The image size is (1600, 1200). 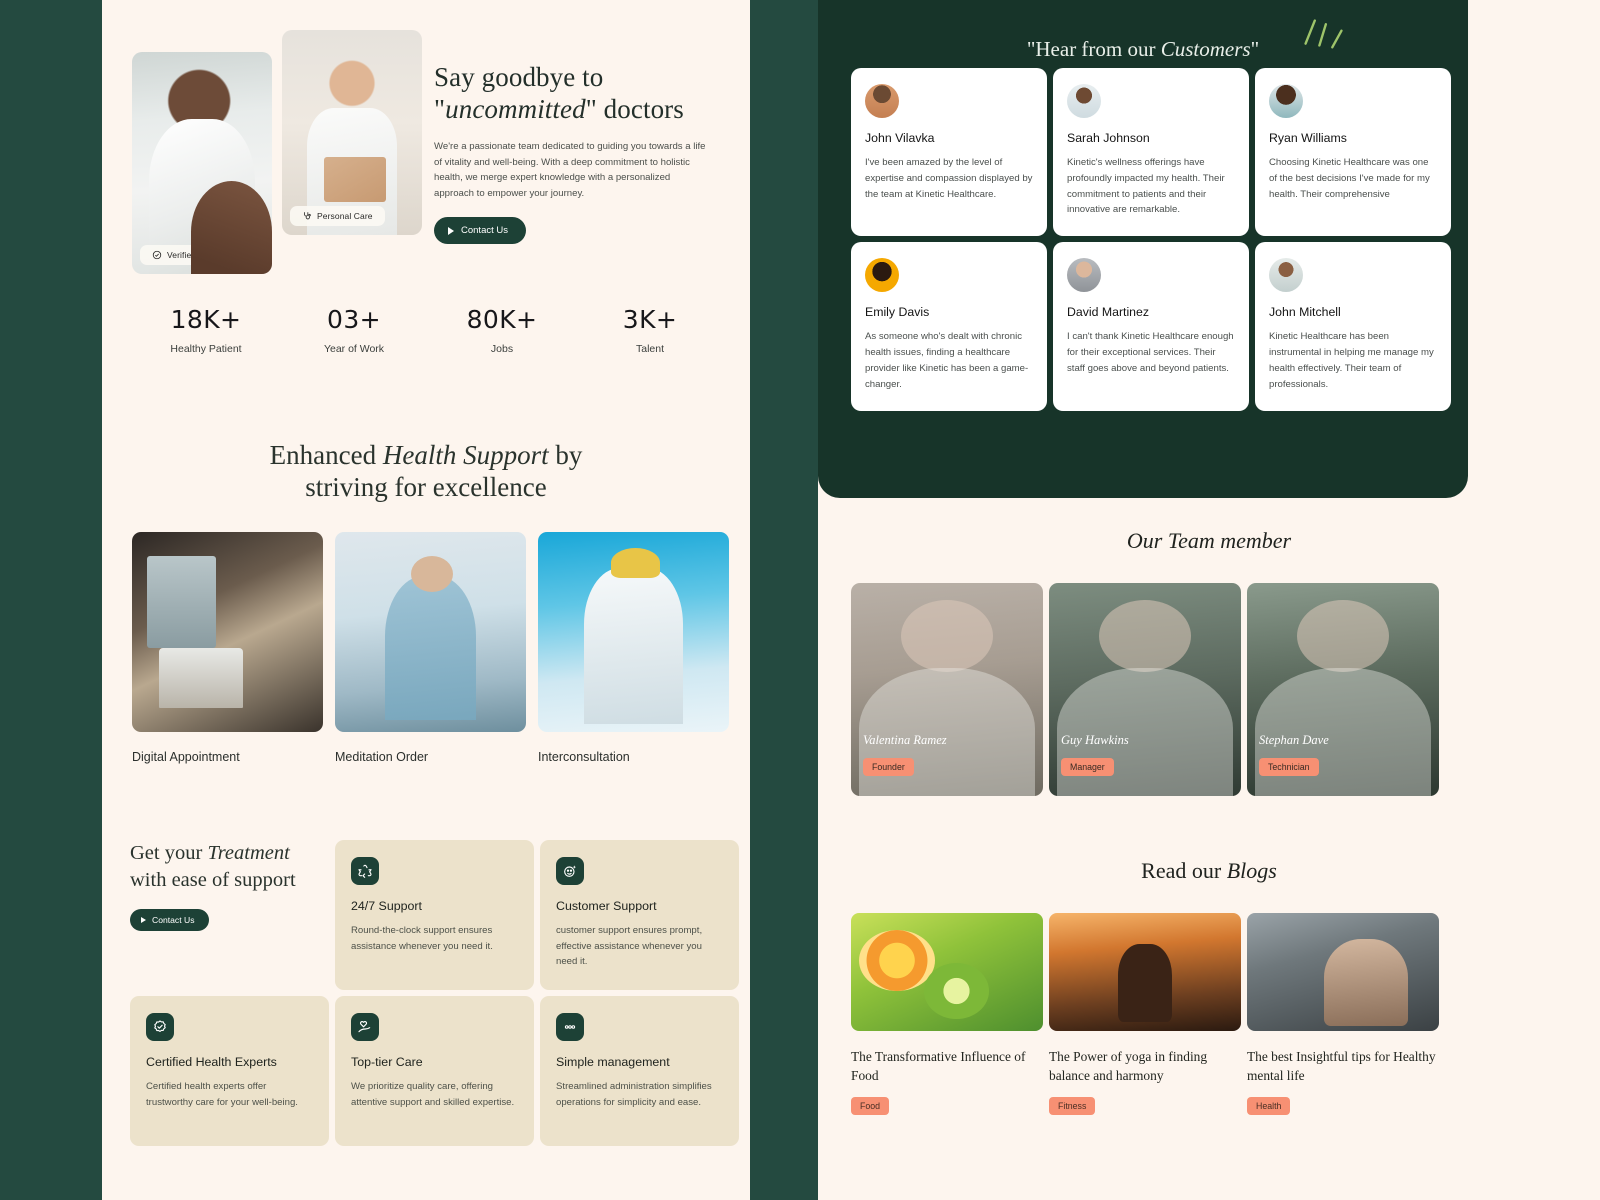 What do you see at coordinates (947, 689) in the screenshot?
I see `team-card: Valentina Ramez Founder` at bounding box center [947, 689].